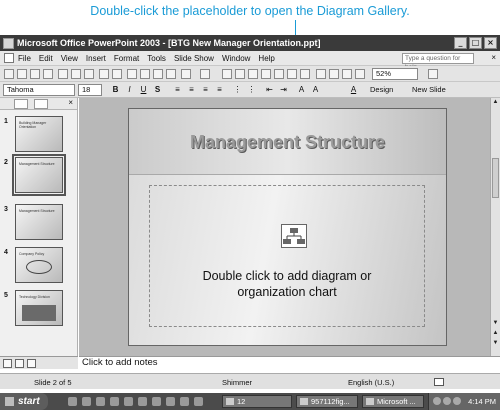 This screenshot has width=500, height=410. What do you see at coordinates (9, 58) in the screenshot?
I see `document-icon` at bounding box center [9, 58].